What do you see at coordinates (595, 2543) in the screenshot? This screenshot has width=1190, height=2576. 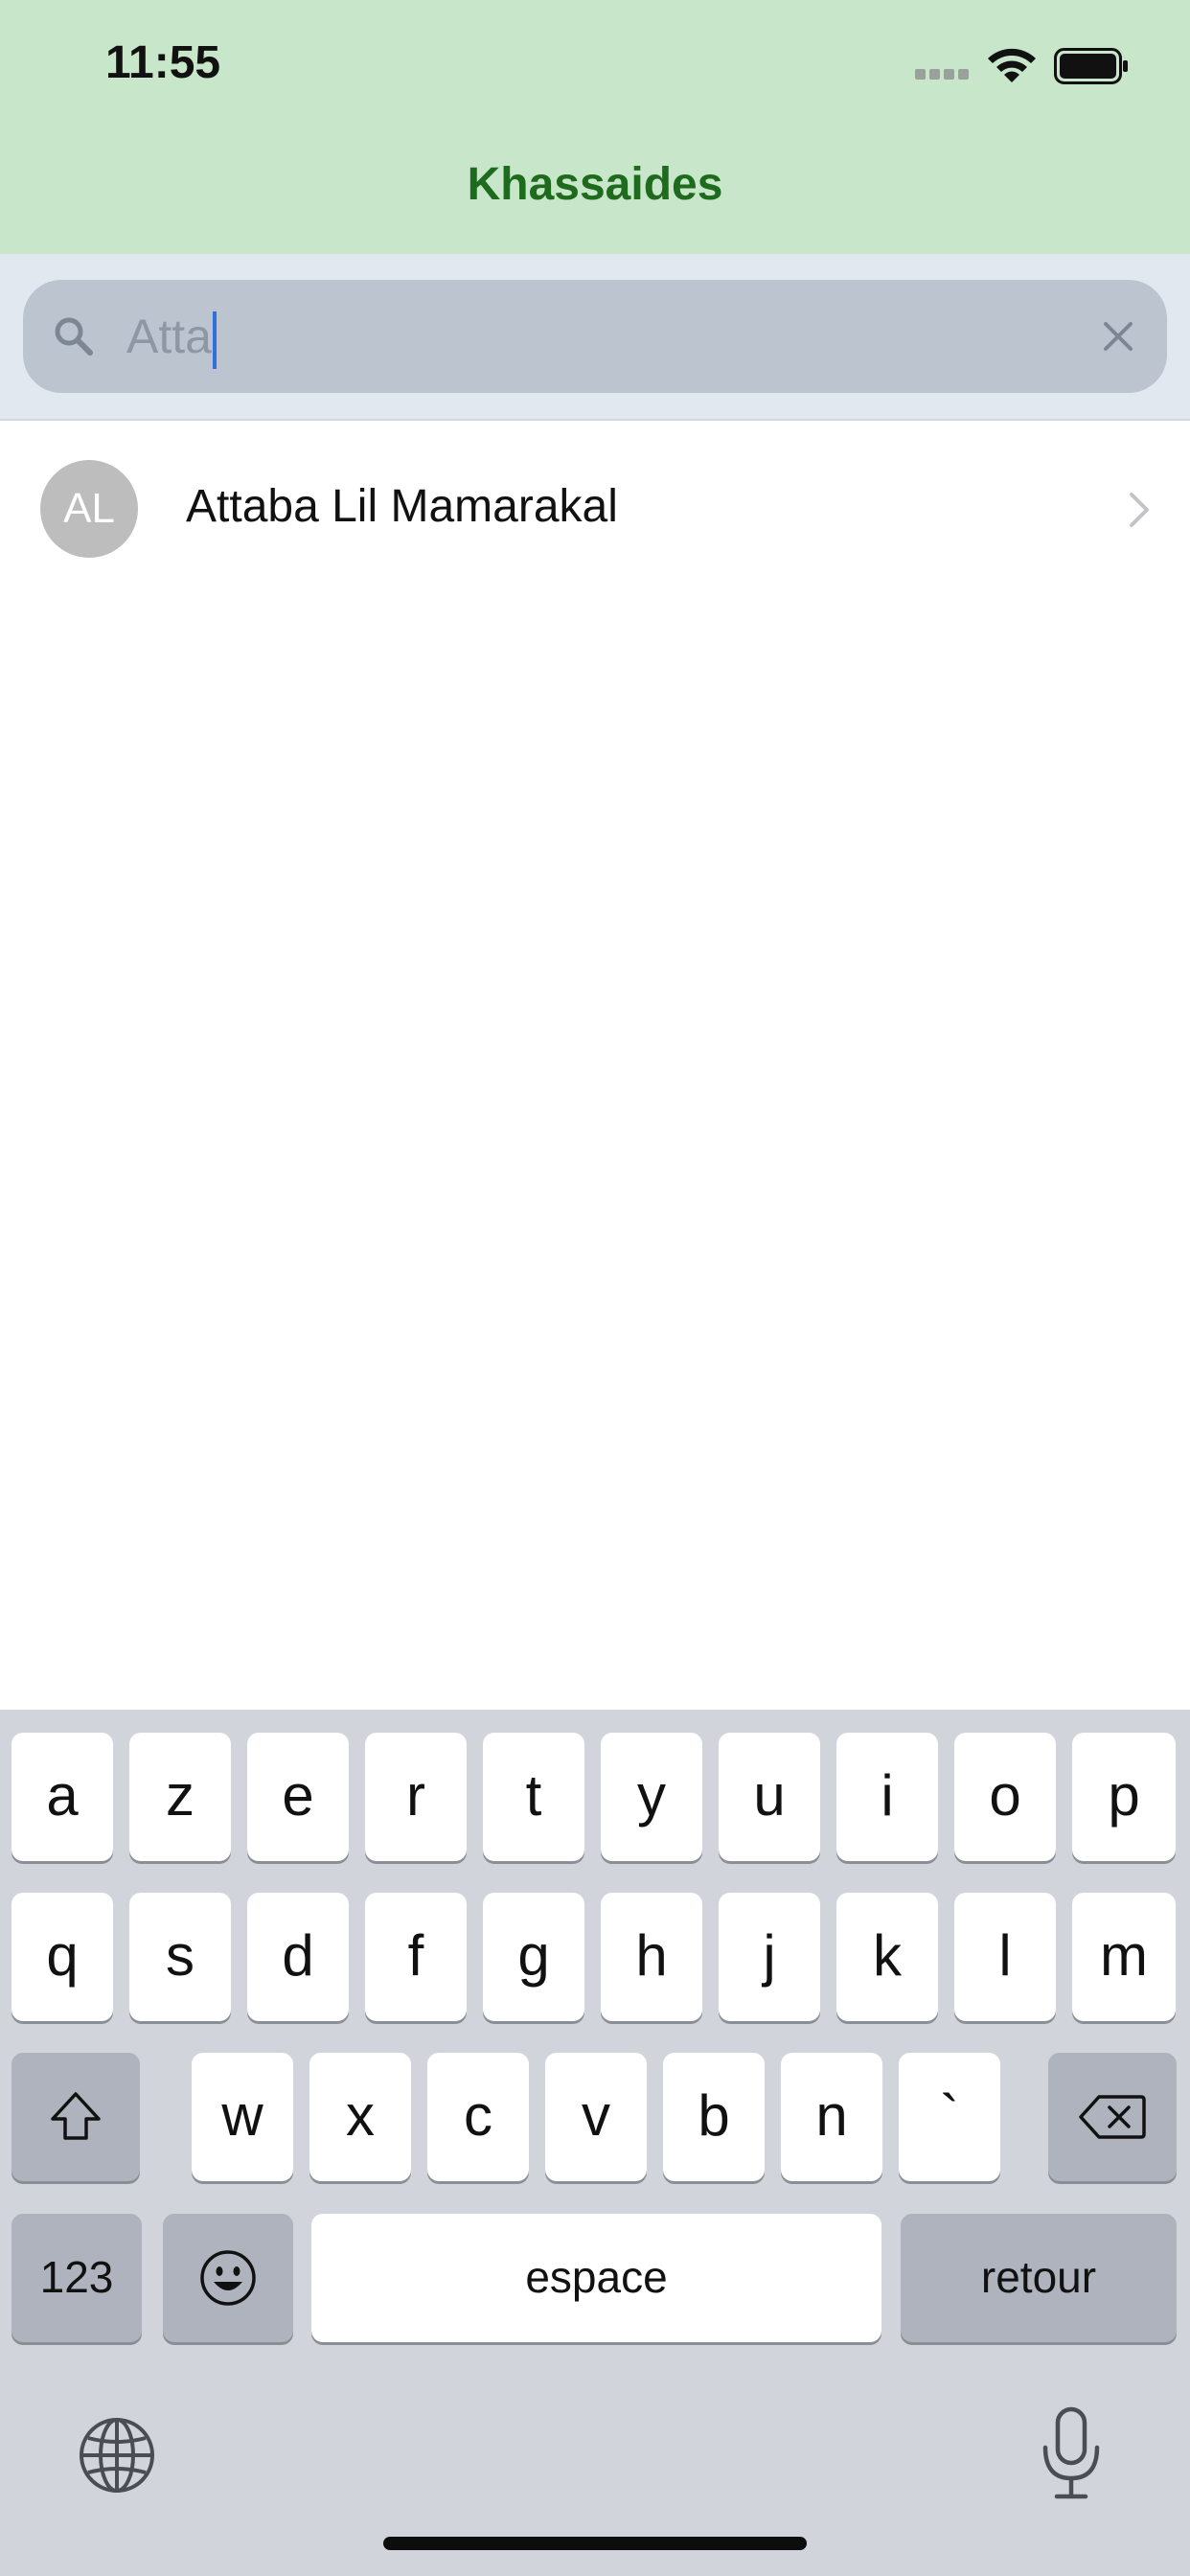 I see `home-indicator` at bounding box center [595, 2543].